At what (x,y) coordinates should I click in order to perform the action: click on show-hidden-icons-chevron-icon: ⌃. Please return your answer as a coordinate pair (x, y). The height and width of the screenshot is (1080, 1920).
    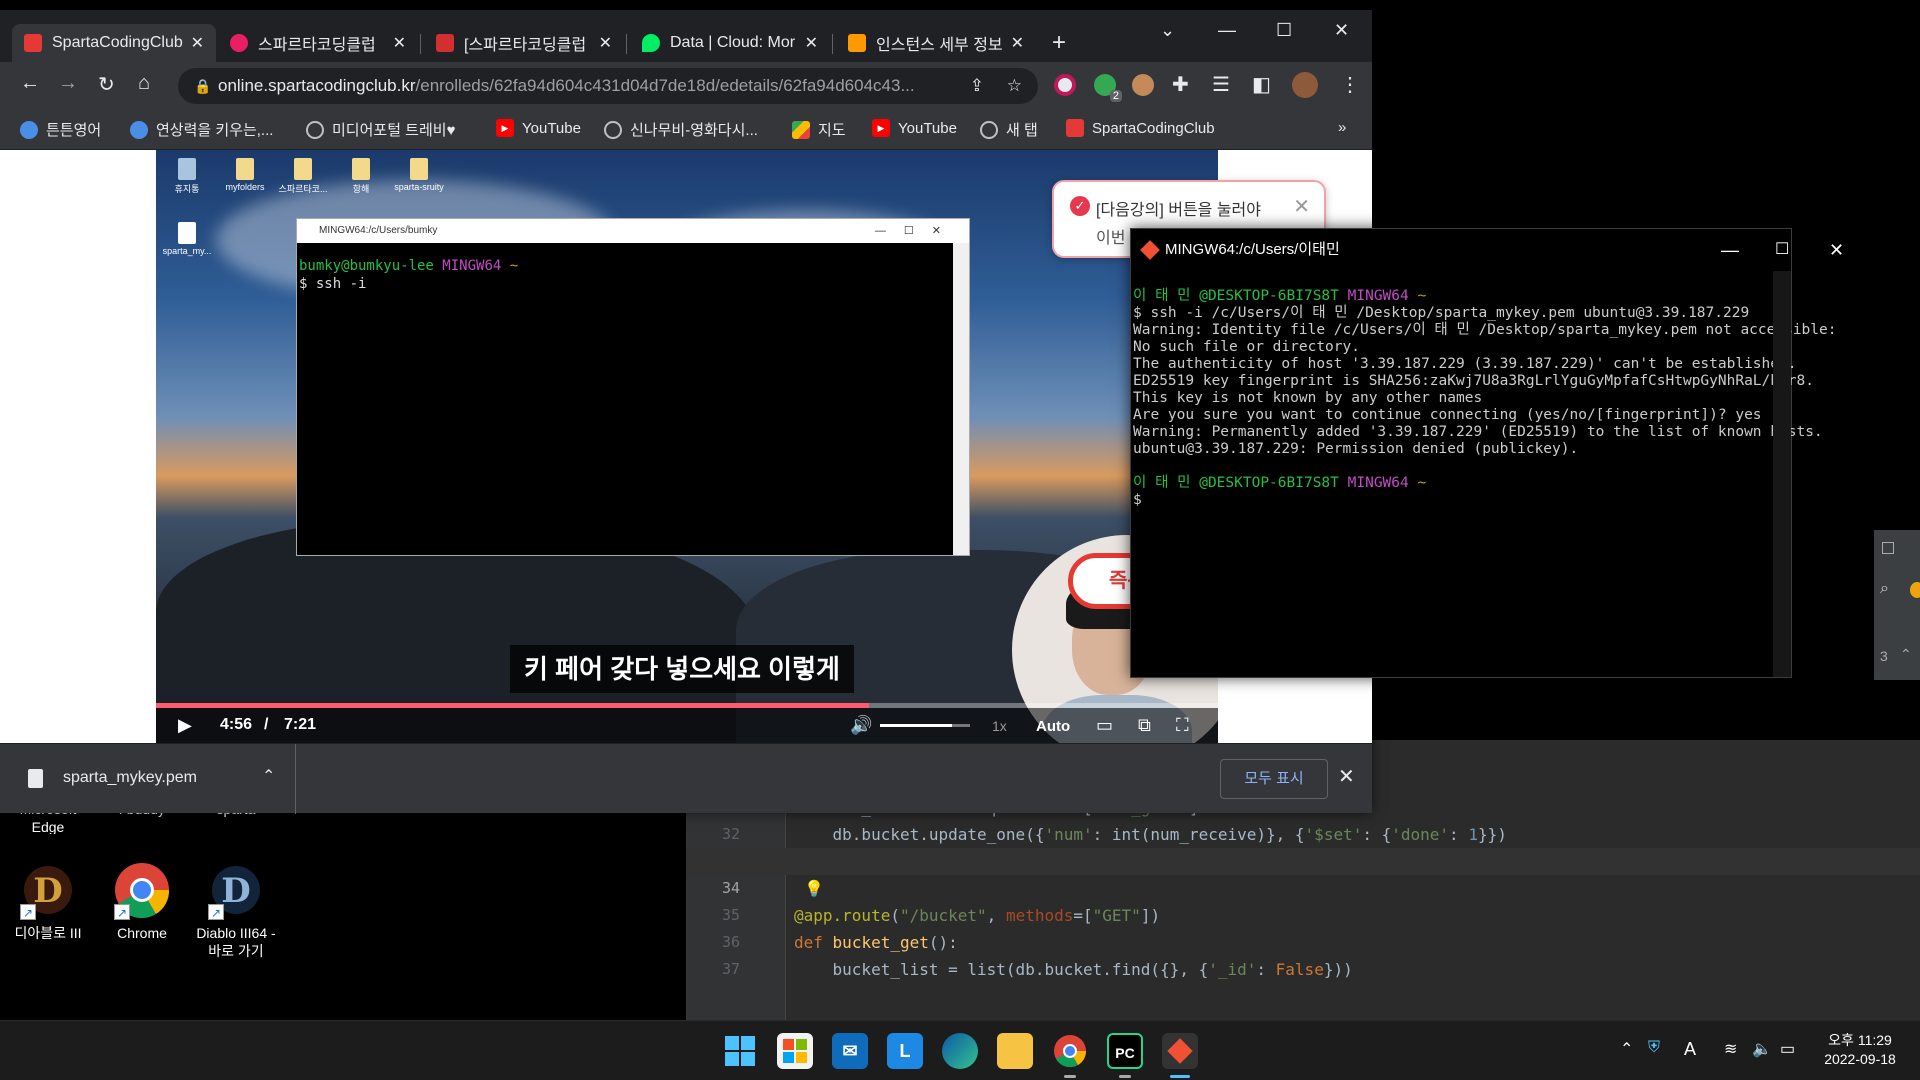
    Looking at the image, I should click on (1626, 1049).